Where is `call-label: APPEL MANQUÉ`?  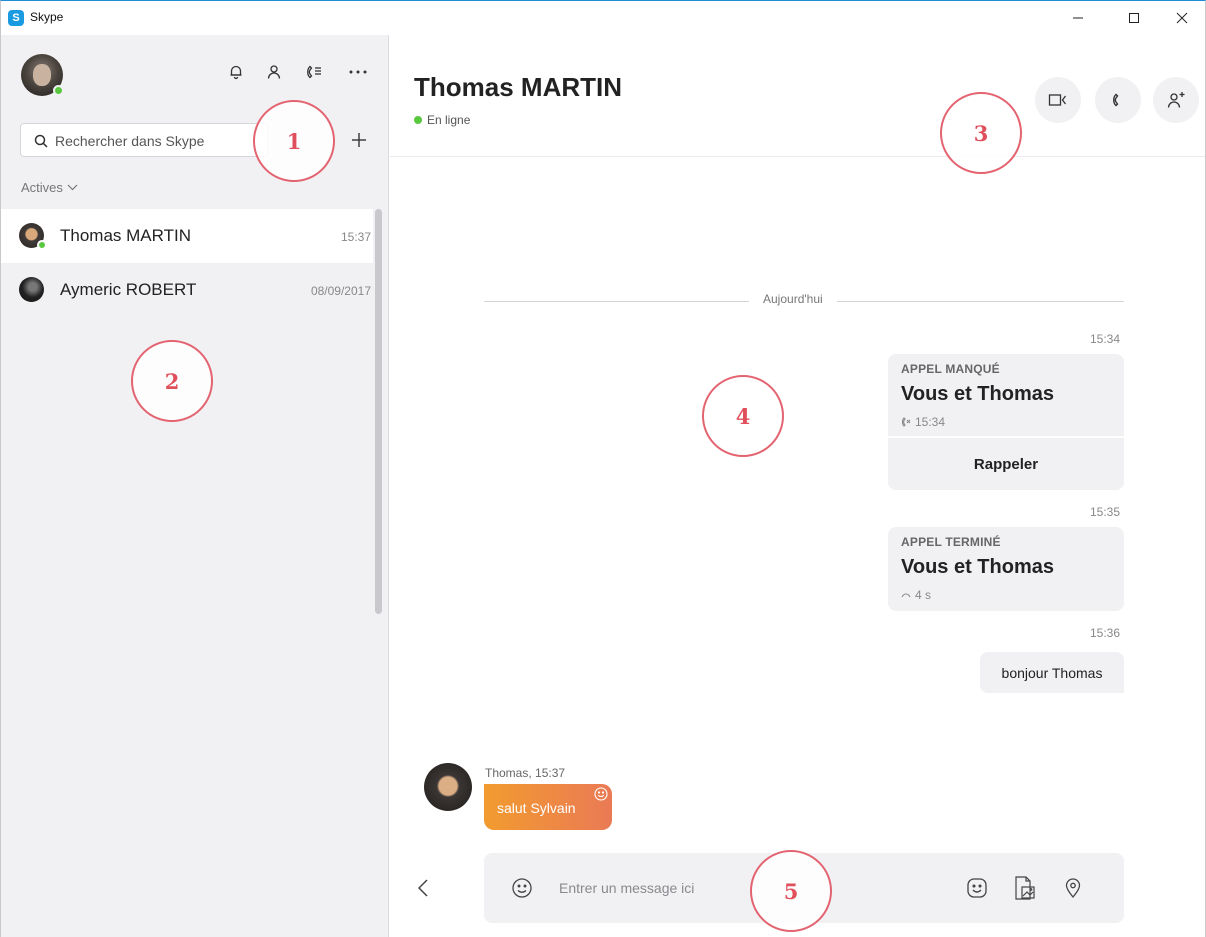
call-label: APPEL MANQUÉ is located at coordinates (950, 369).